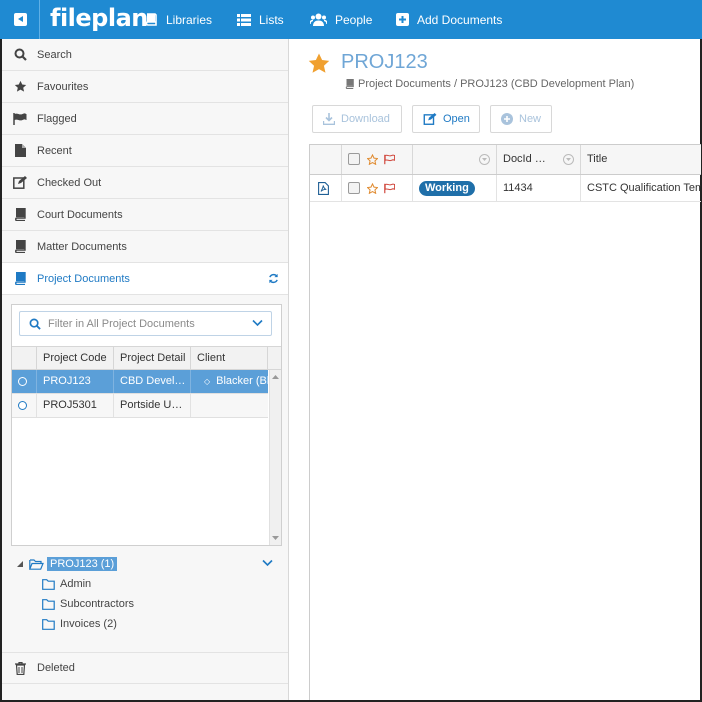 This screenshot has height=702, width=702. What do you see at coordinates (74, 358) in the screenshot?
I see `column-header-project-code: Project Code` at bounding box center [74, 358].